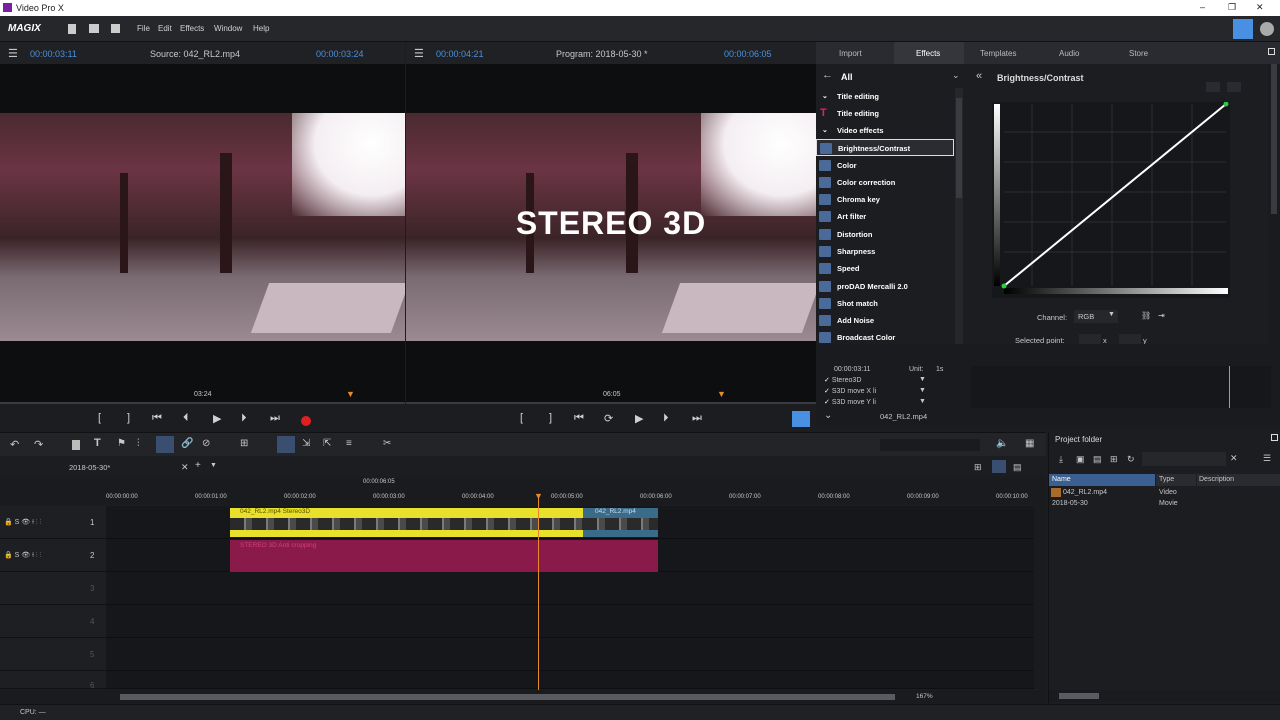 The height and width of the screenshot is (720, 1280). Describe the element at coordinates (72, 29) in the screenshot. I see `new-file-icon` at that location.